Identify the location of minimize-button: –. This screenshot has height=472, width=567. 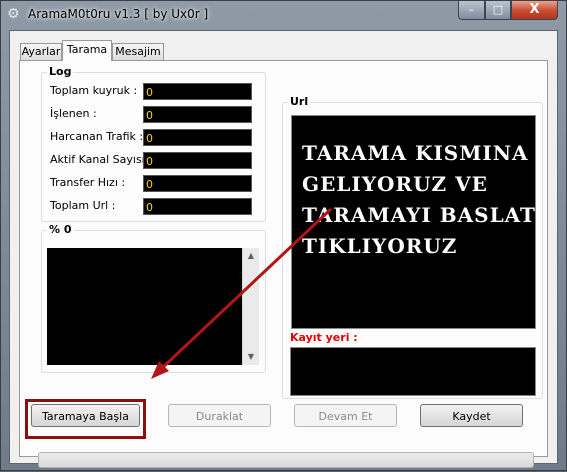
(471, 10).